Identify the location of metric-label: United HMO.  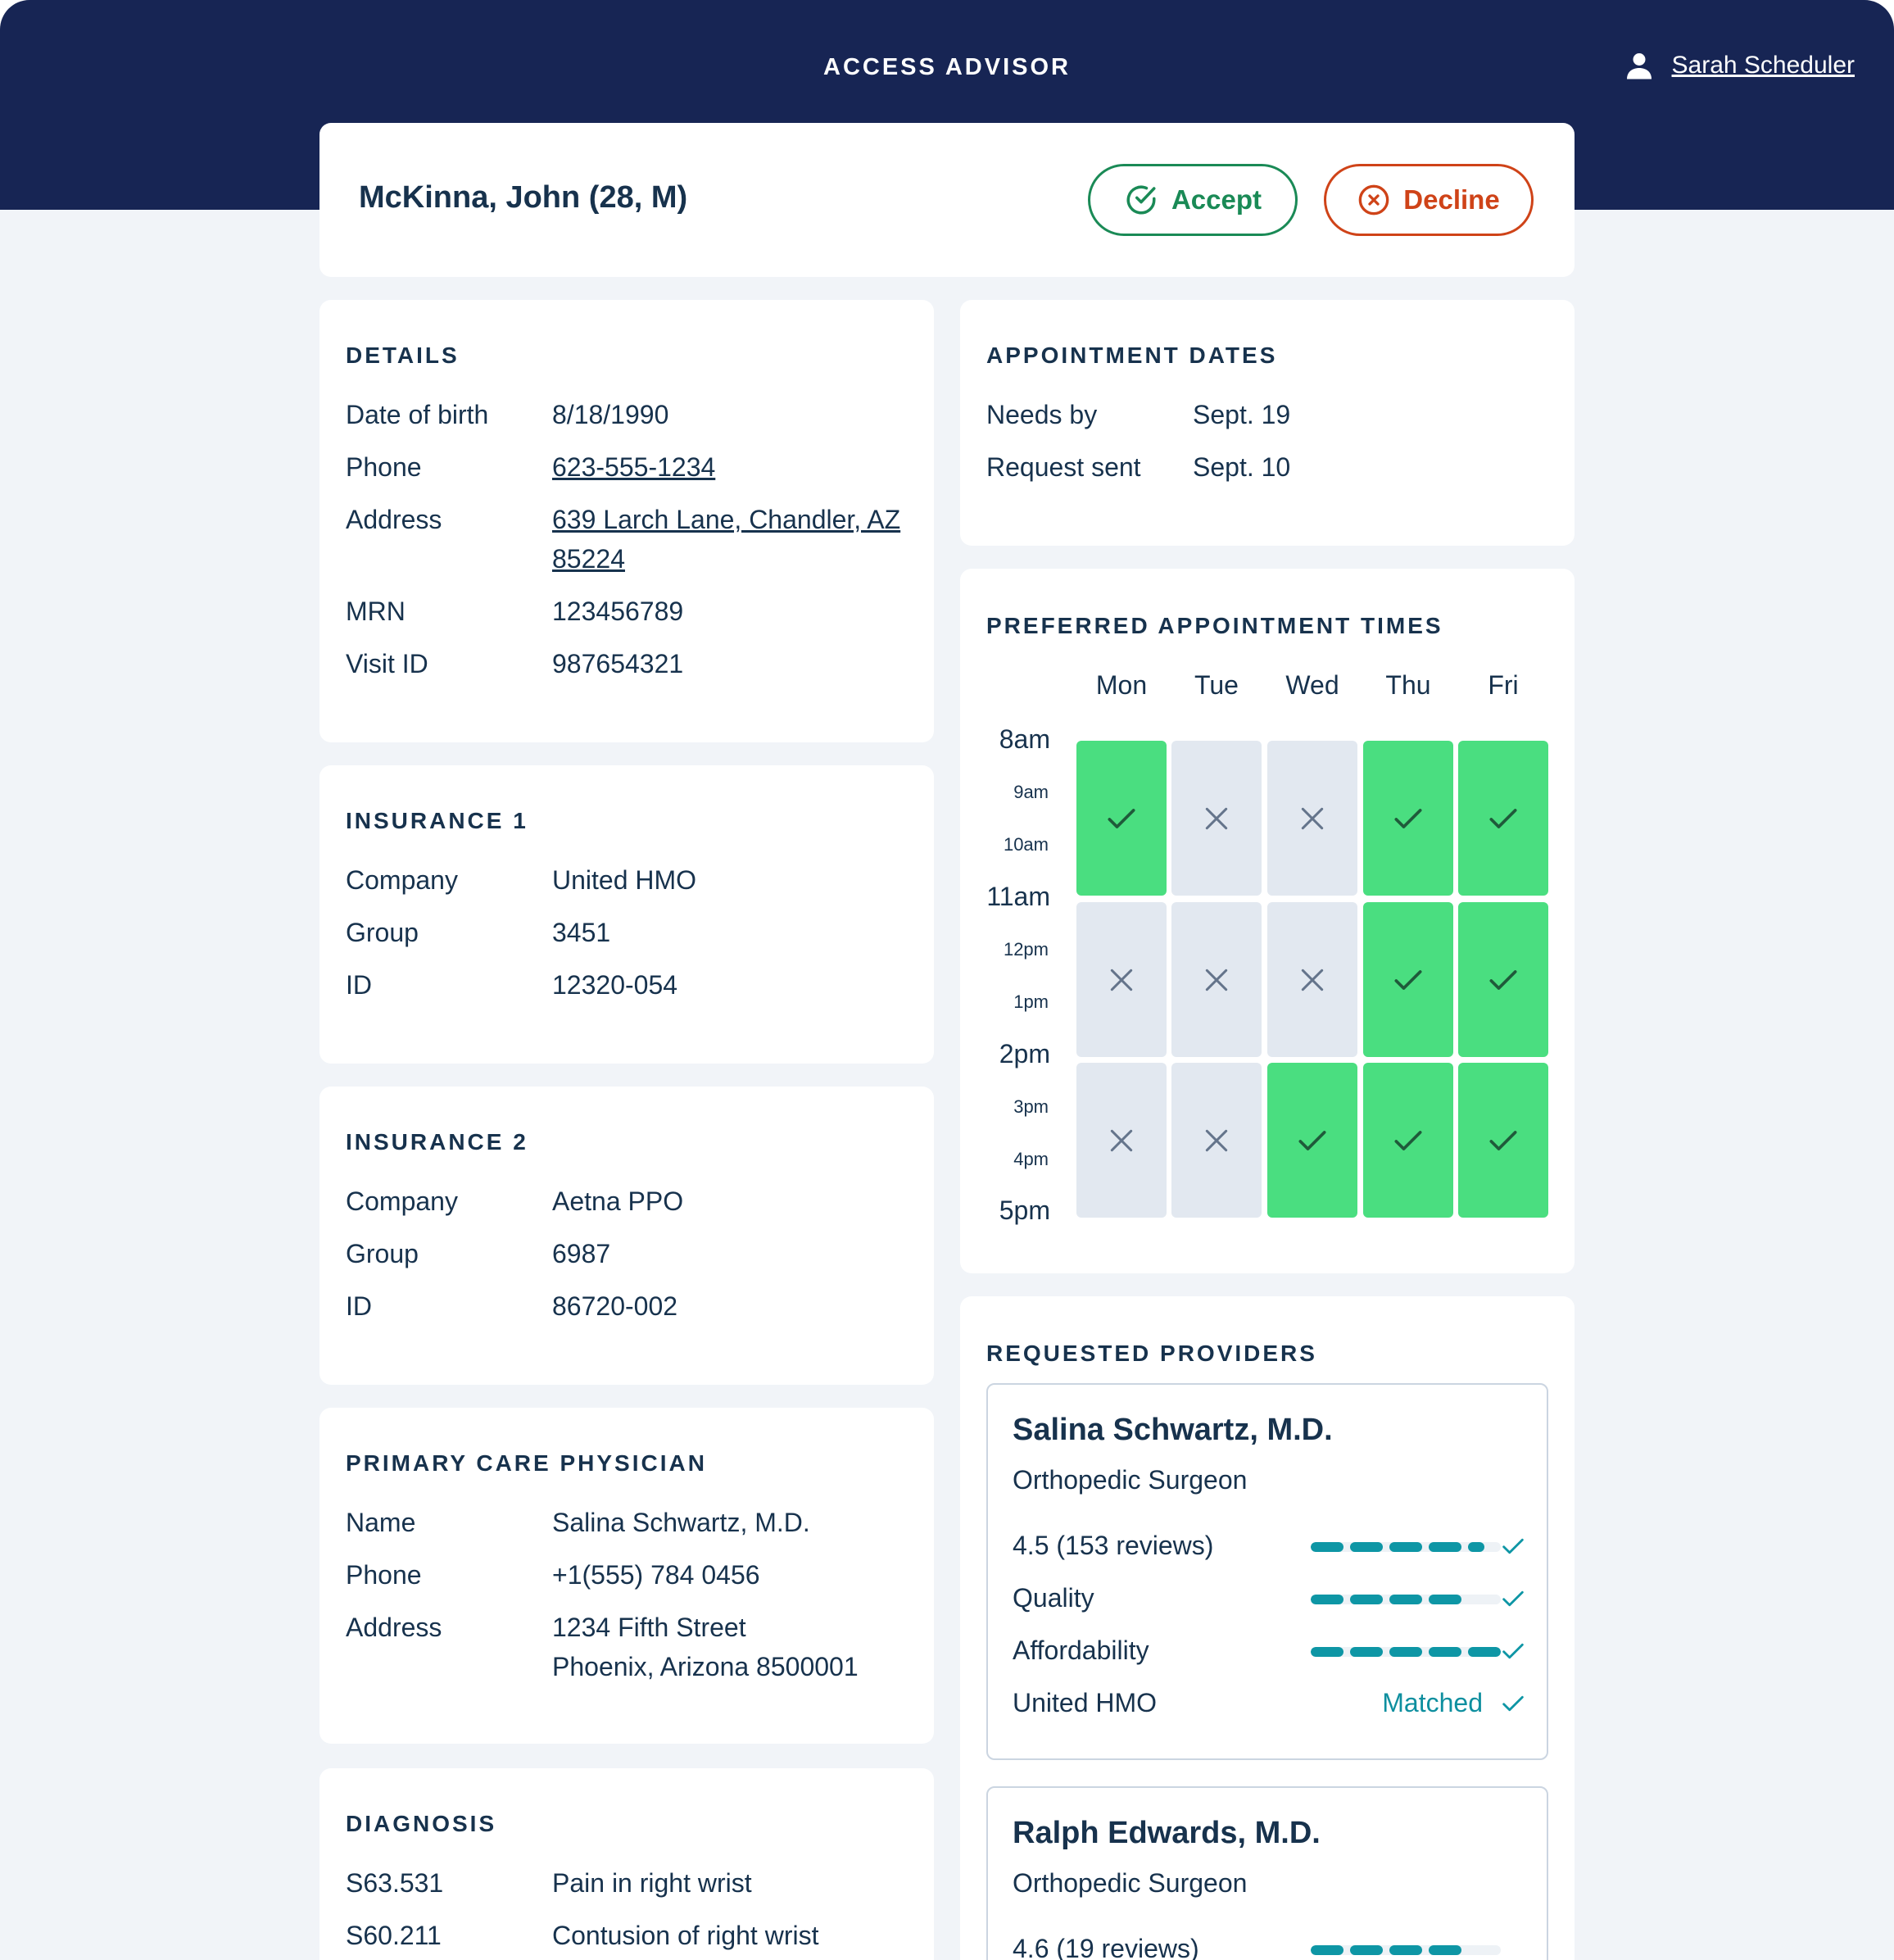
(1085, 1702).